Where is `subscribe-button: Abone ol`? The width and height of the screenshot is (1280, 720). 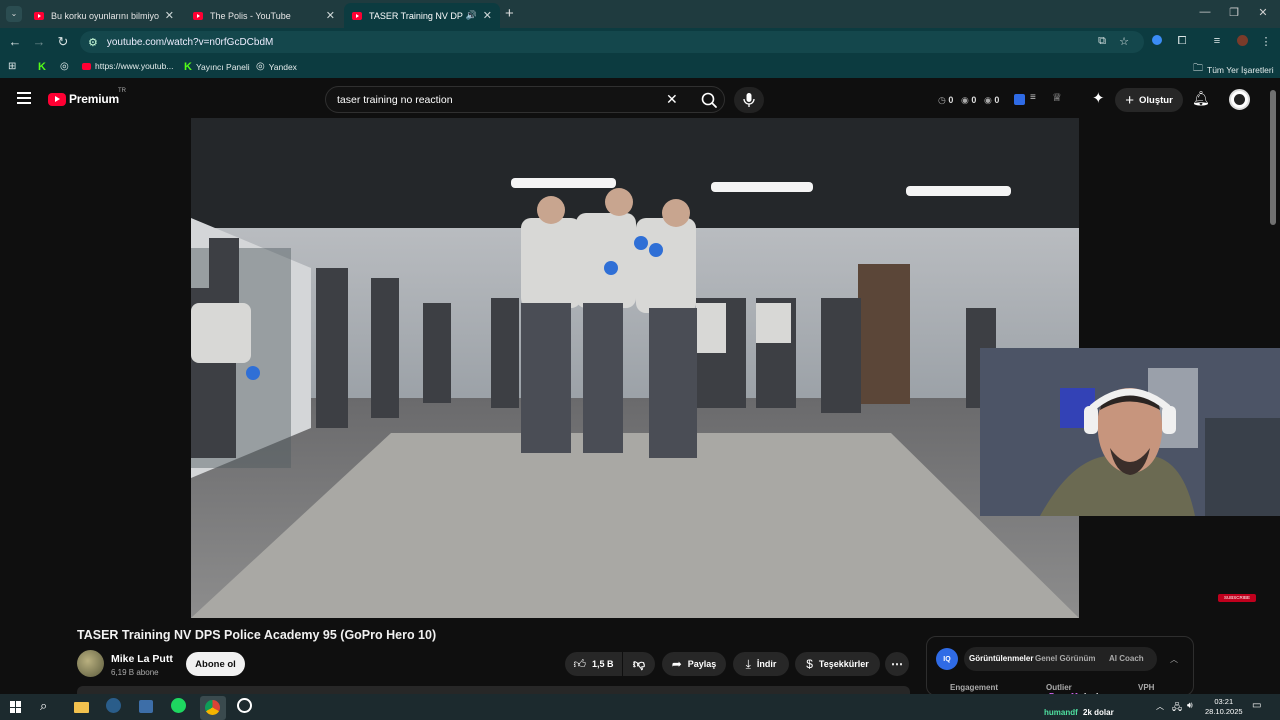
subscribe-button: Abone ol is located at coordinates (215, 664).